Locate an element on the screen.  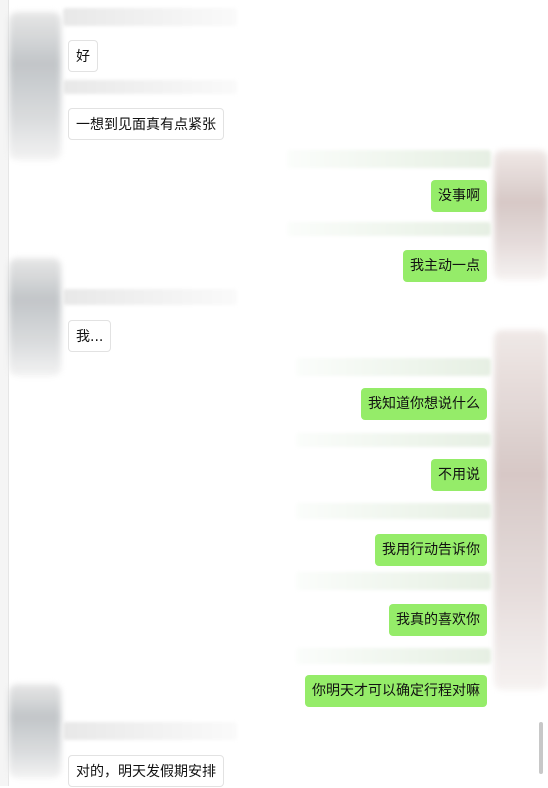
message-bubble-received: 一想到见面真有点紧张 is located at coordinates (146, 124).